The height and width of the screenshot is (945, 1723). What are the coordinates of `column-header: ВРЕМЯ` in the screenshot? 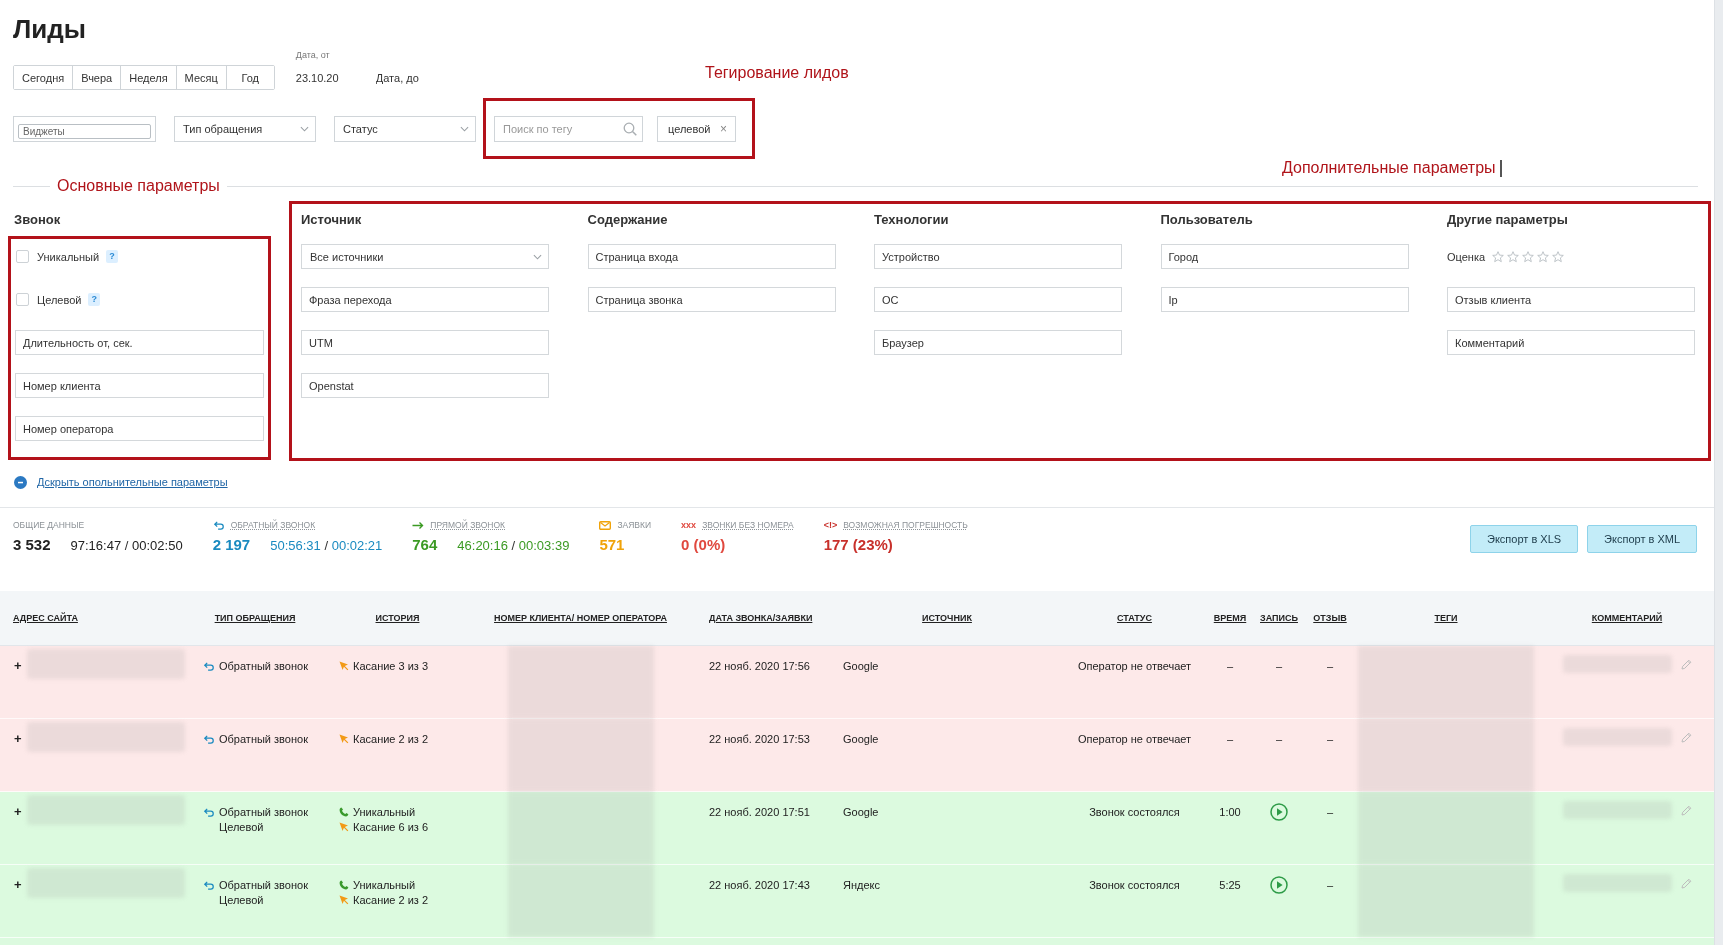 It's located at (1230, 618).